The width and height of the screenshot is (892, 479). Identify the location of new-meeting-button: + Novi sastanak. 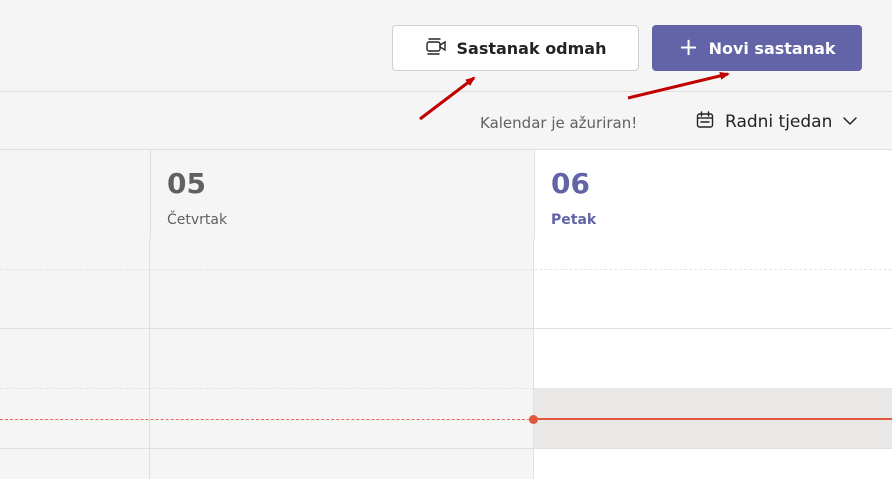
(757, 48).